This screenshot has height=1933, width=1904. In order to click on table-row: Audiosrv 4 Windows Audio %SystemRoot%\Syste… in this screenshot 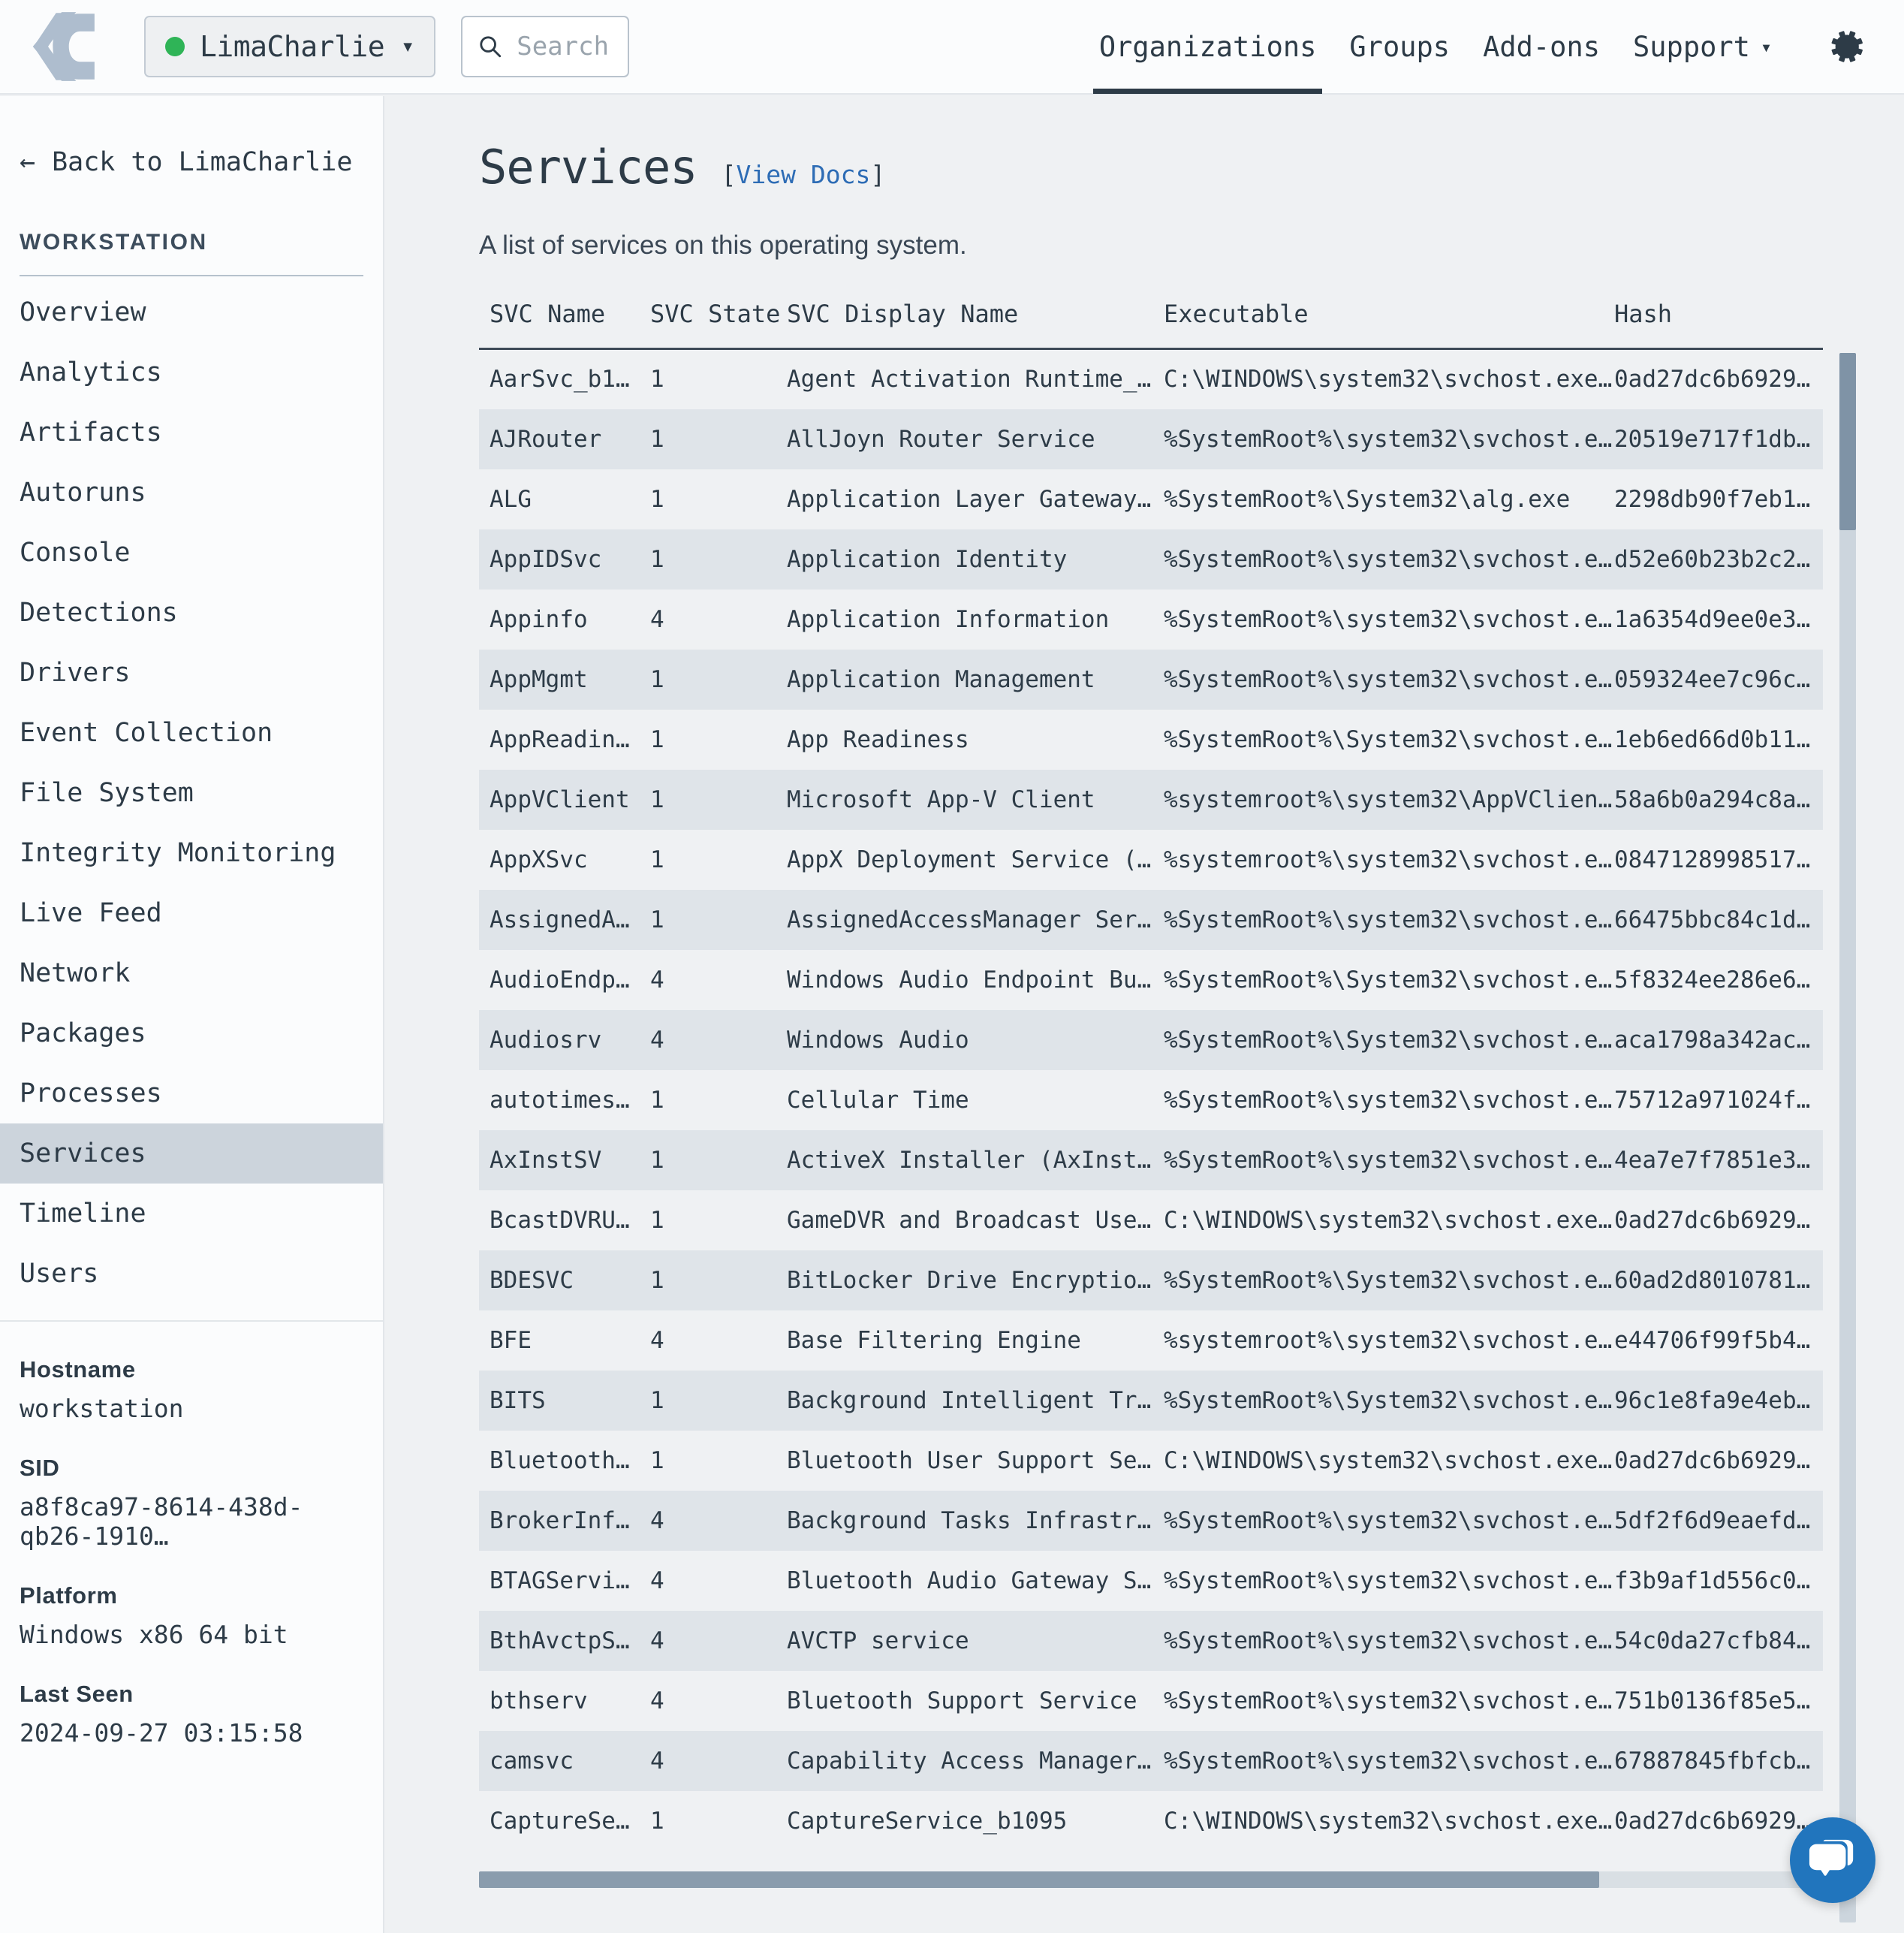, I will do `click(1151, 1039)`.